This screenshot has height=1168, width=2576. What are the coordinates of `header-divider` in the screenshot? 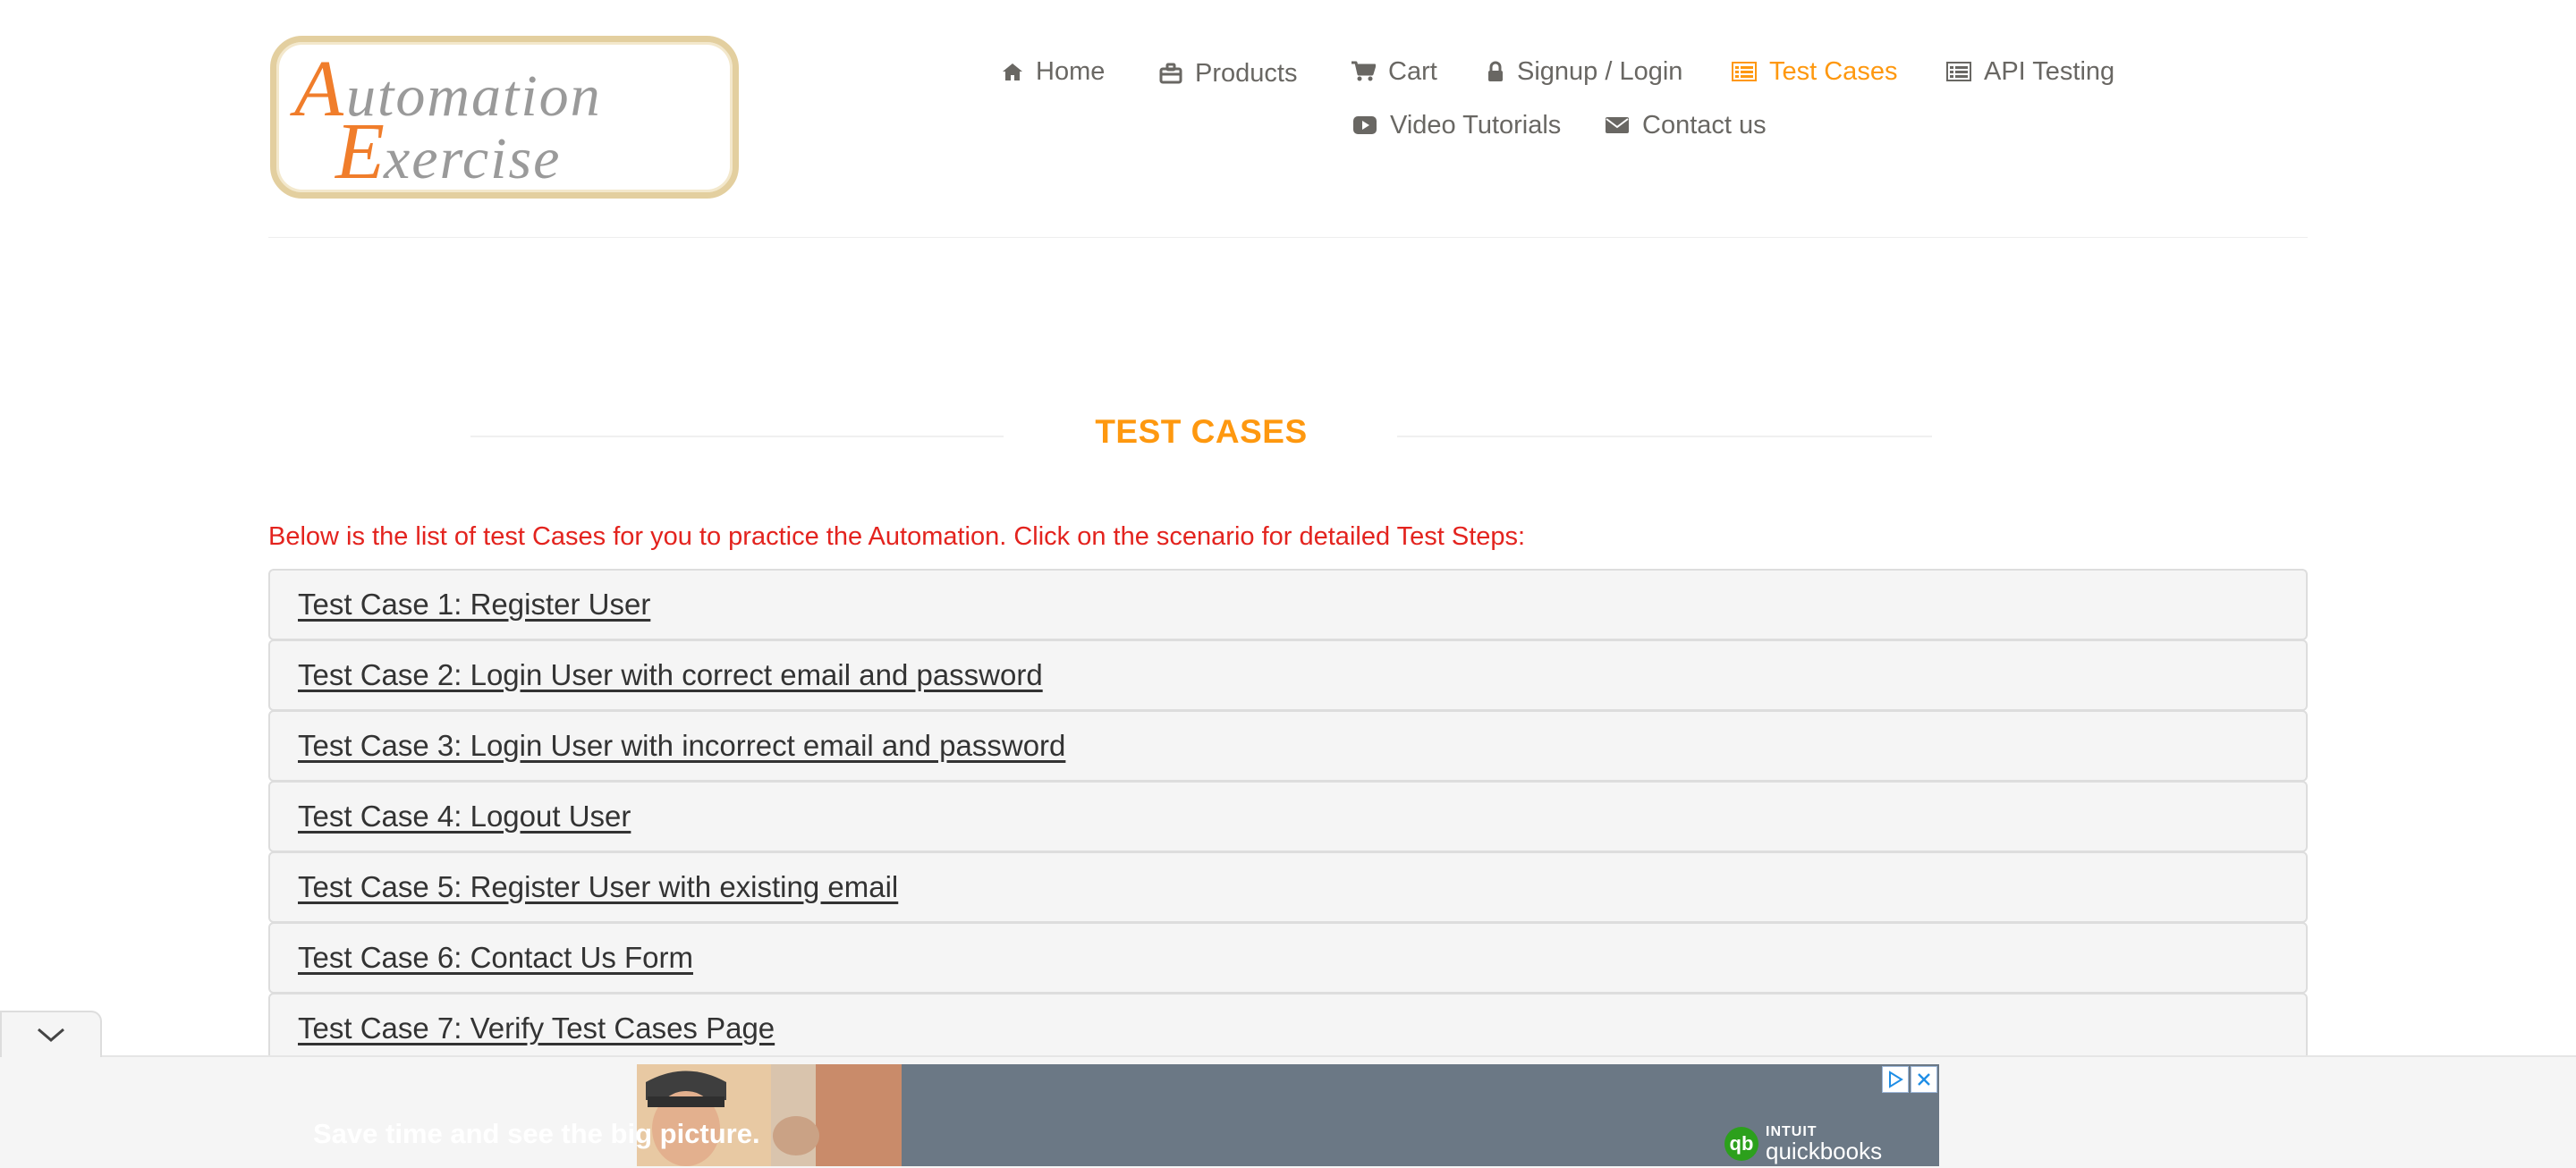 It's located at (1288, 237).